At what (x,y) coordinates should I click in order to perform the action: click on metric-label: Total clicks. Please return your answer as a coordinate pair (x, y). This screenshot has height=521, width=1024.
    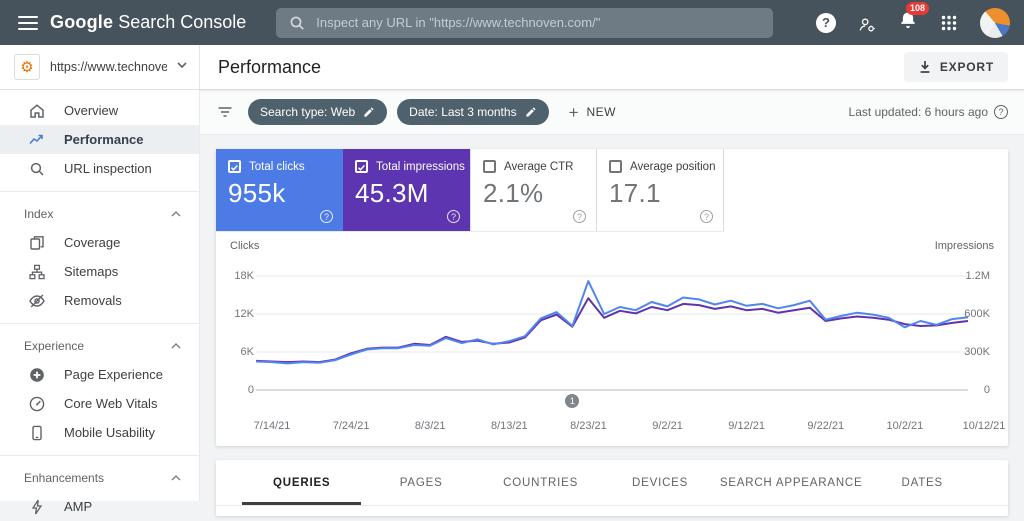
    Looking at the image, I should click on (277, 167).